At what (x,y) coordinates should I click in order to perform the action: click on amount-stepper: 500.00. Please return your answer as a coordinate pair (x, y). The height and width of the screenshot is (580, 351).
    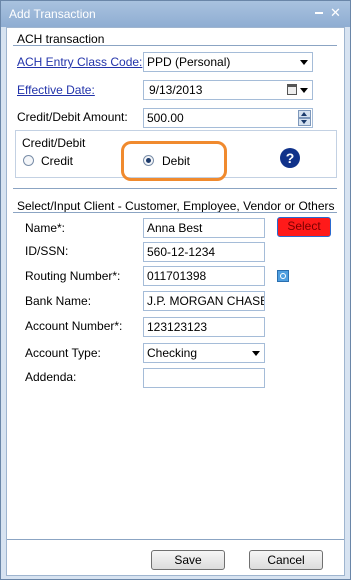
    Looking at the image, I should click on (228, 118).